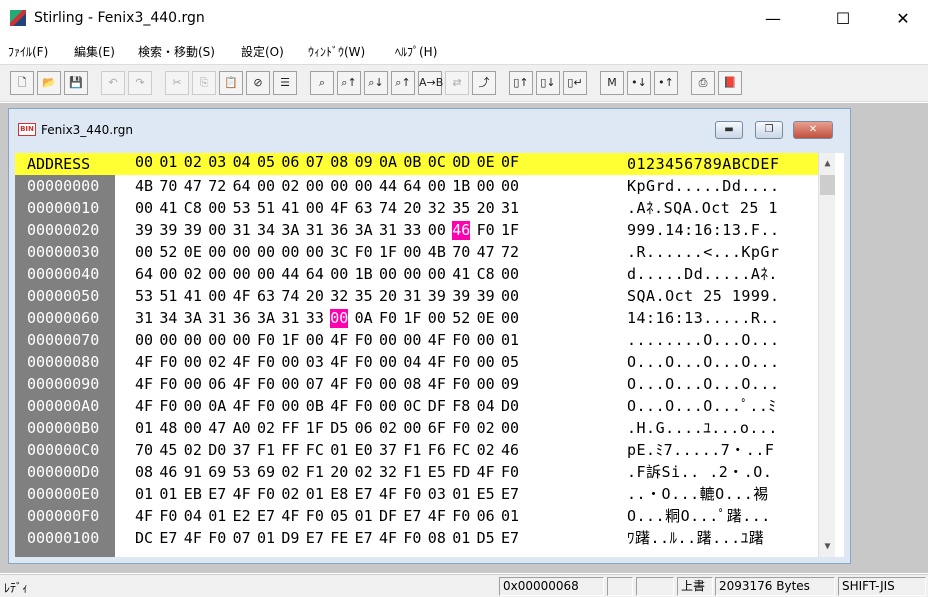  I want to click on hex-byte: 4B, so click(437, 252).